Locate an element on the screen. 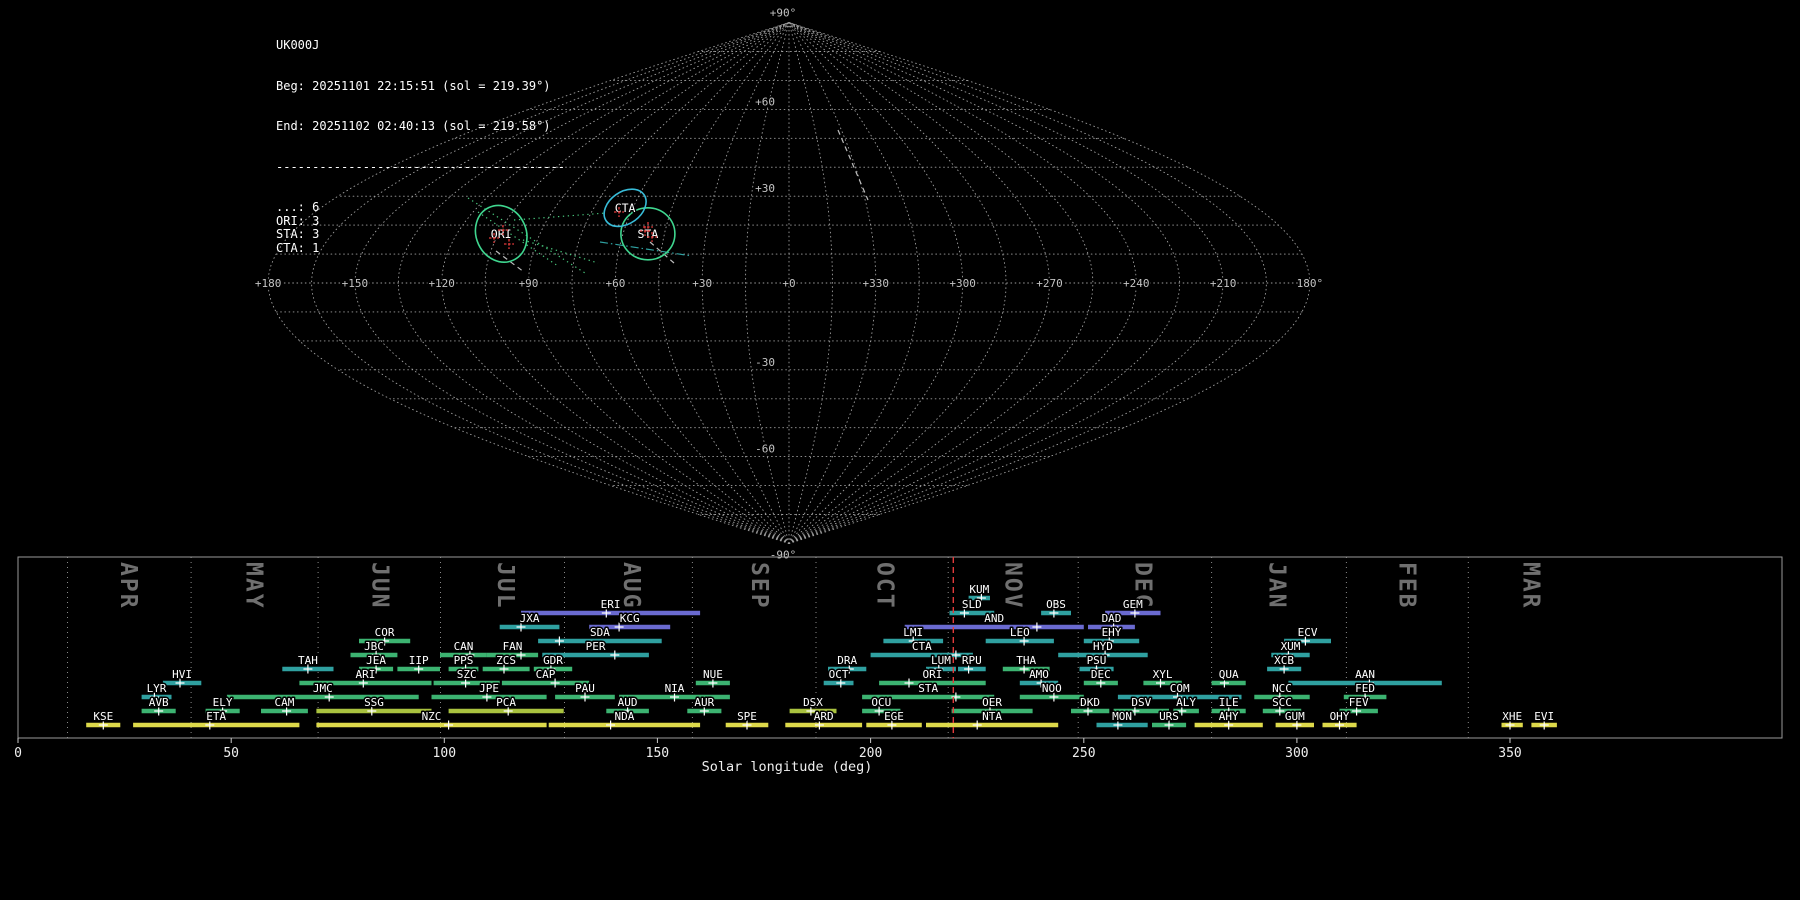 Image resolution: width=1800 pixels, height=900 pixels. lat-axis-label: -30 is located at coordinates (765, 362).